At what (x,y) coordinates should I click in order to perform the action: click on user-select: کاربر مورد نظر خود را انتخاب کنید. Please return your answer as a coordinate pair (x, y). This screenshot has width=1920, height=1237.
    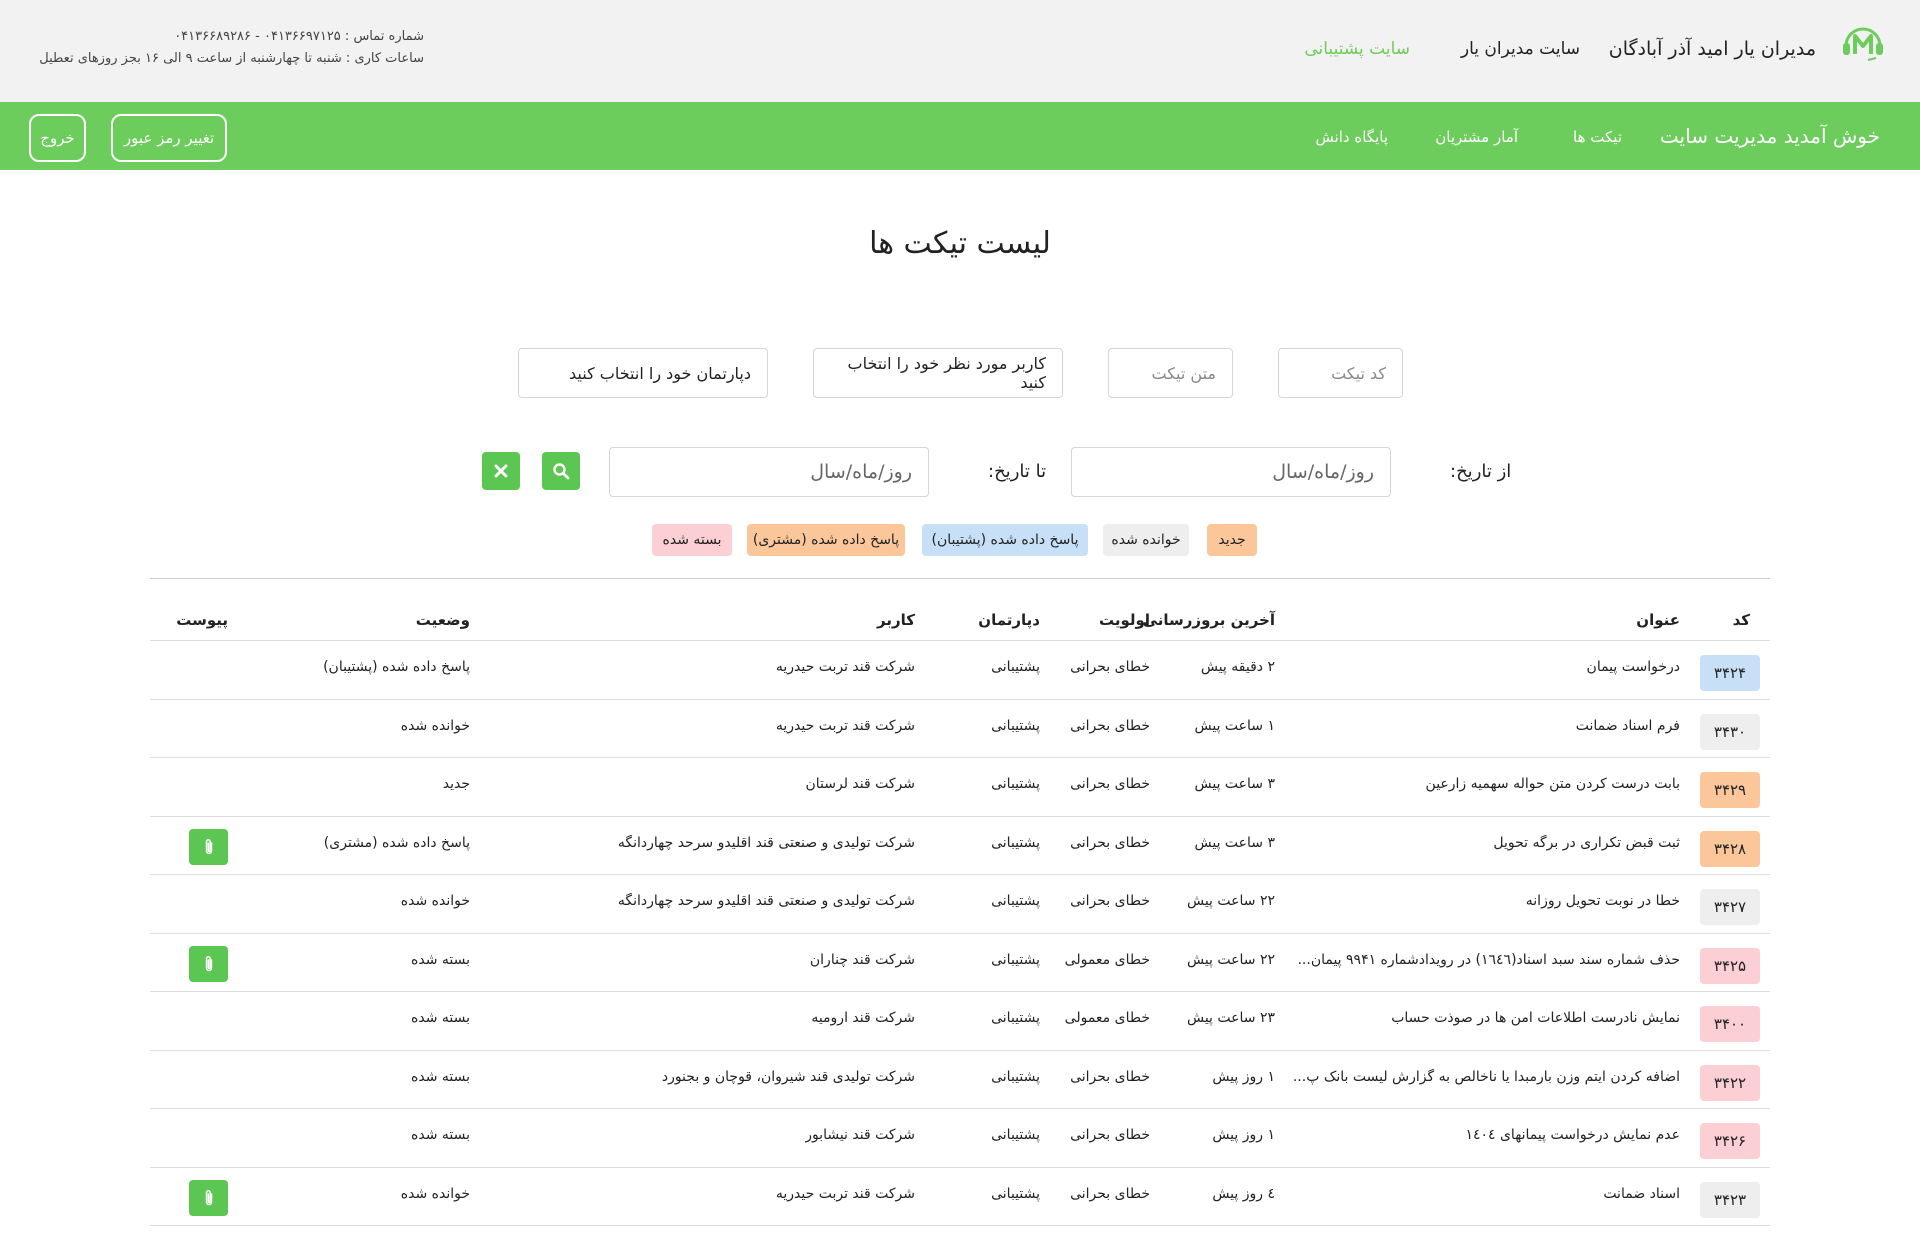
    Looking at the image, I should click on (938, 373).